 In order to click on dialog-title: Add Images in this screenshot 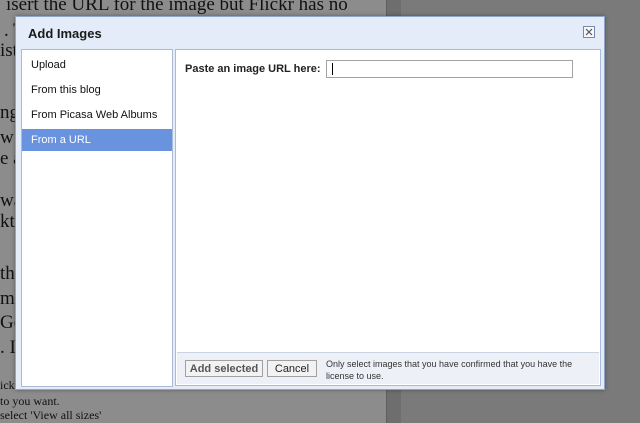, I will do `click(65, 33)`.